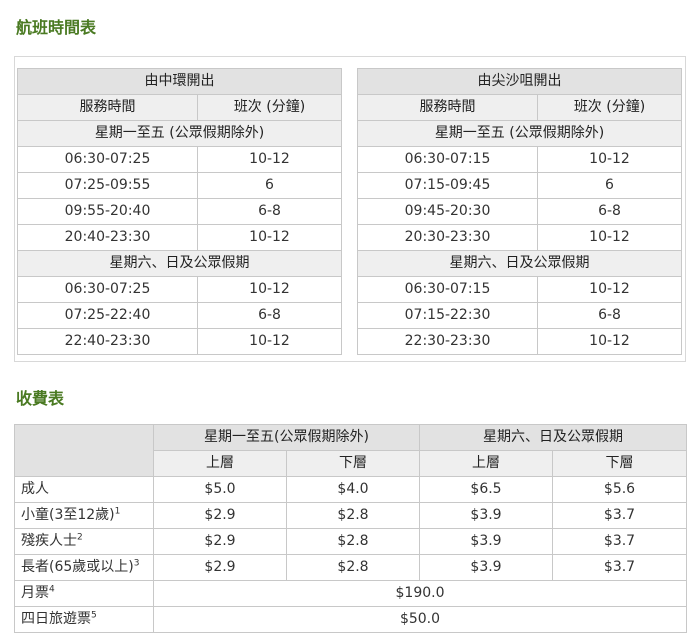 Image resolution: width=700 pixels, height=641 pixels. What do you see at coordinates (84, 489) in the screenshot?
I see `passenger-type: 成人` at bounding box center [84, 489].